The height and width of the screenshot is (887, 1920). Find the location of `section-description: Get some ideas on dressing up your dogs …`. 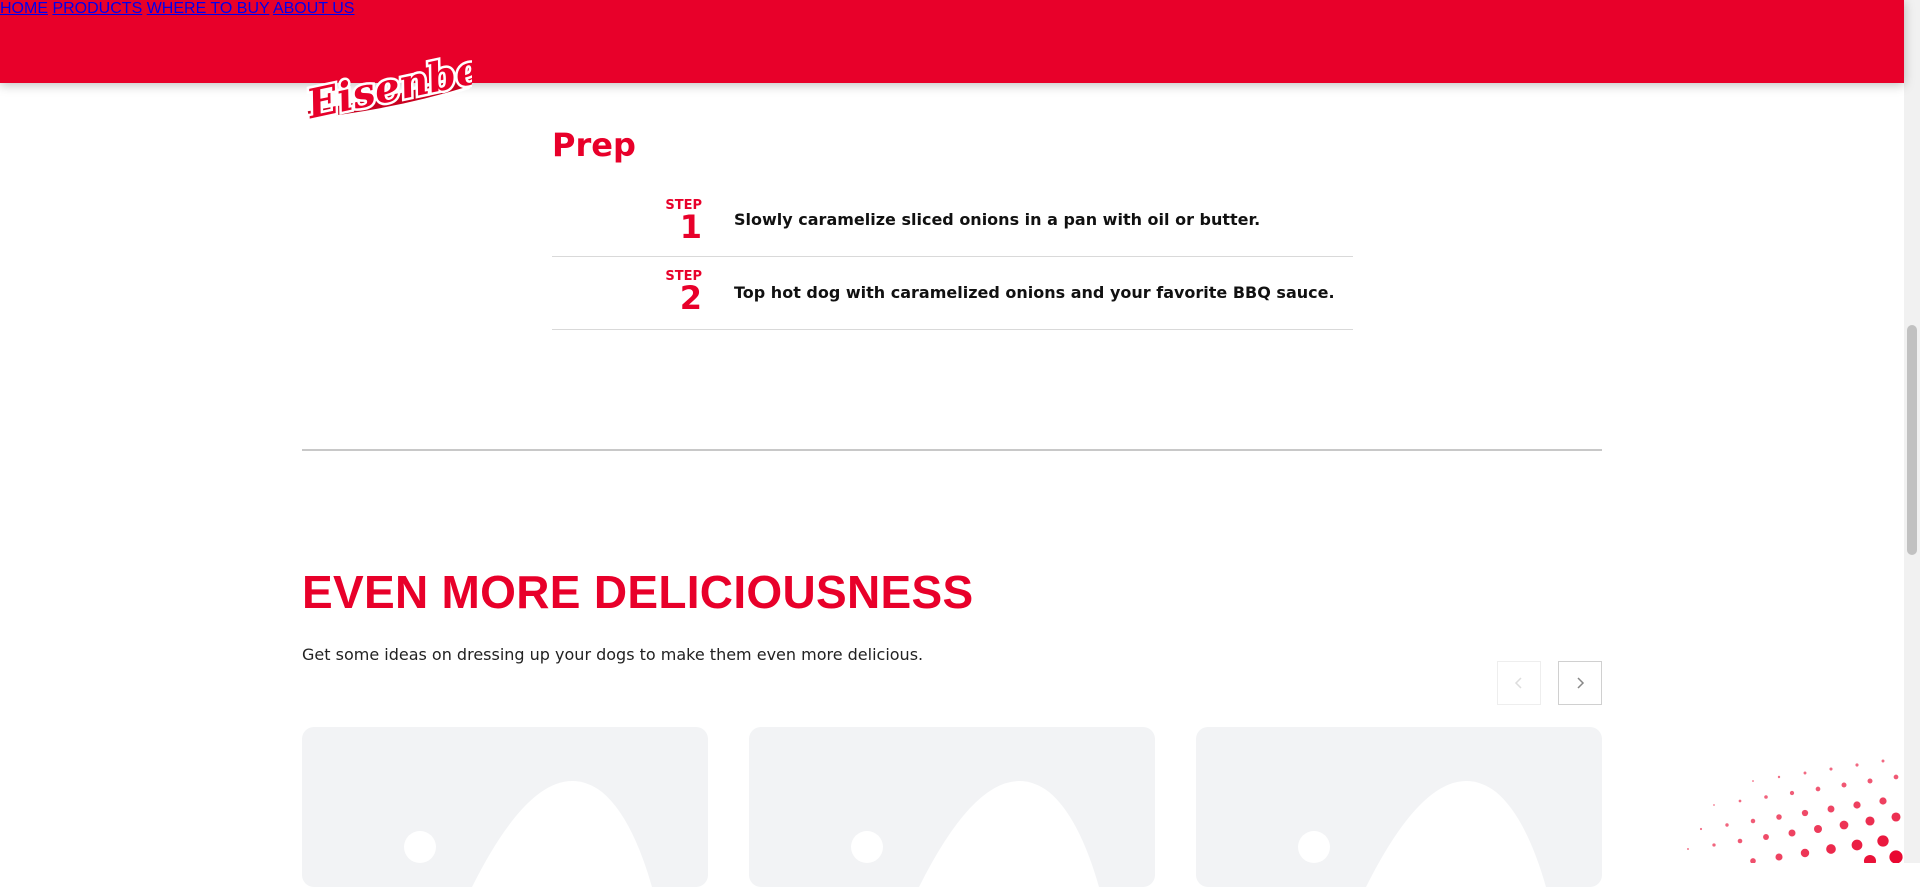

section-description: Get some ideas on dressing up your dogs … is located at coordinates (613, 654).